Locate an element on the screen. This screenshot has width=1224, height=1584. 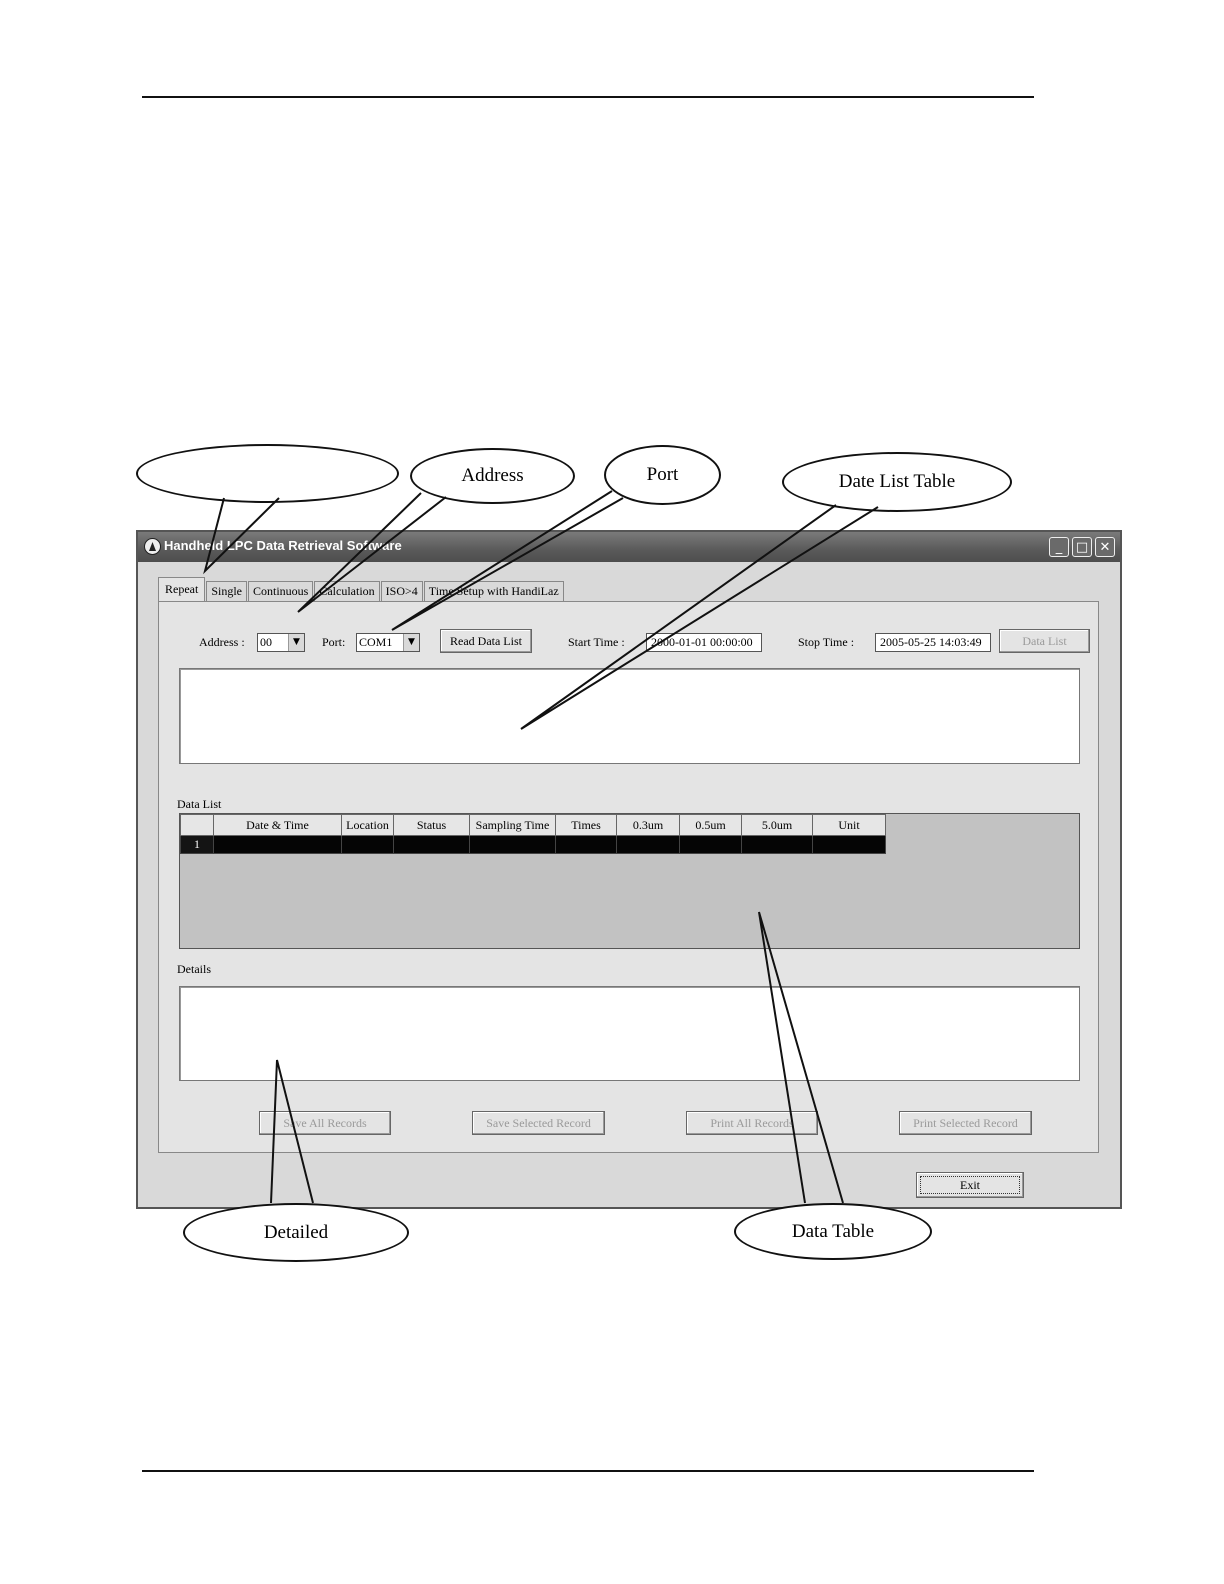
window-title: Handheld LPC Data Retrieval Software is located at coordinates (283, 545).